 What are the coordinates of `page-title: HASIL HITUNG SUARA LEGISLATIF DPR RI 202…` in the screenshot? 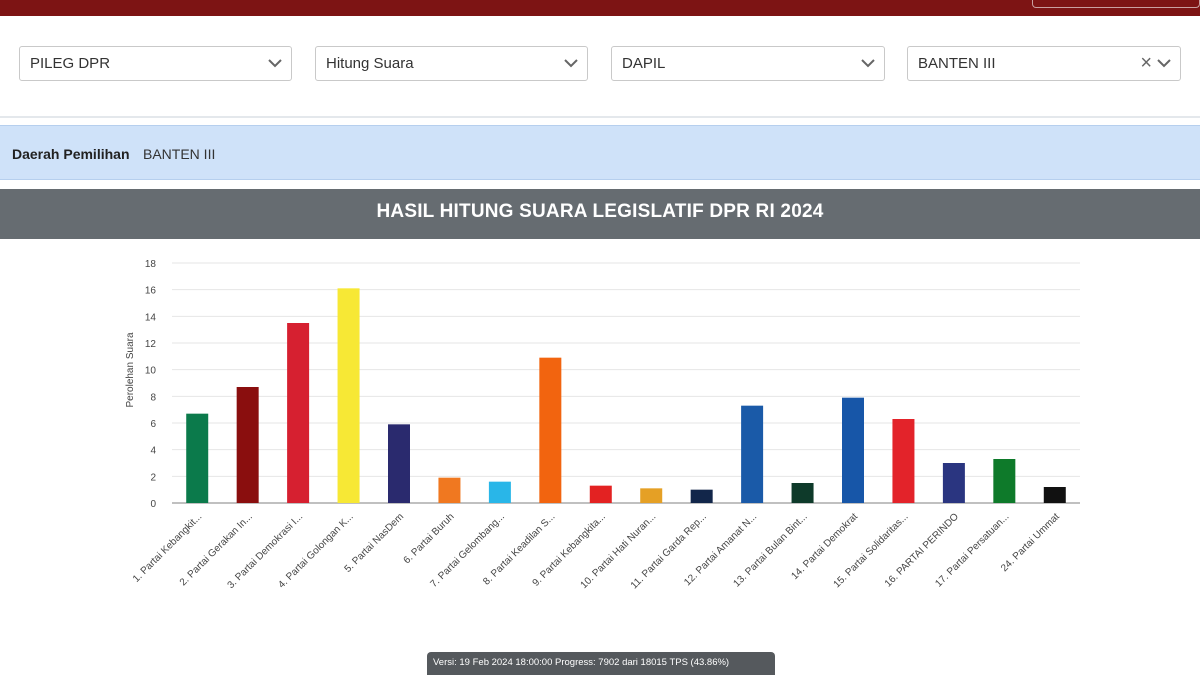 It's located at (600, 211).